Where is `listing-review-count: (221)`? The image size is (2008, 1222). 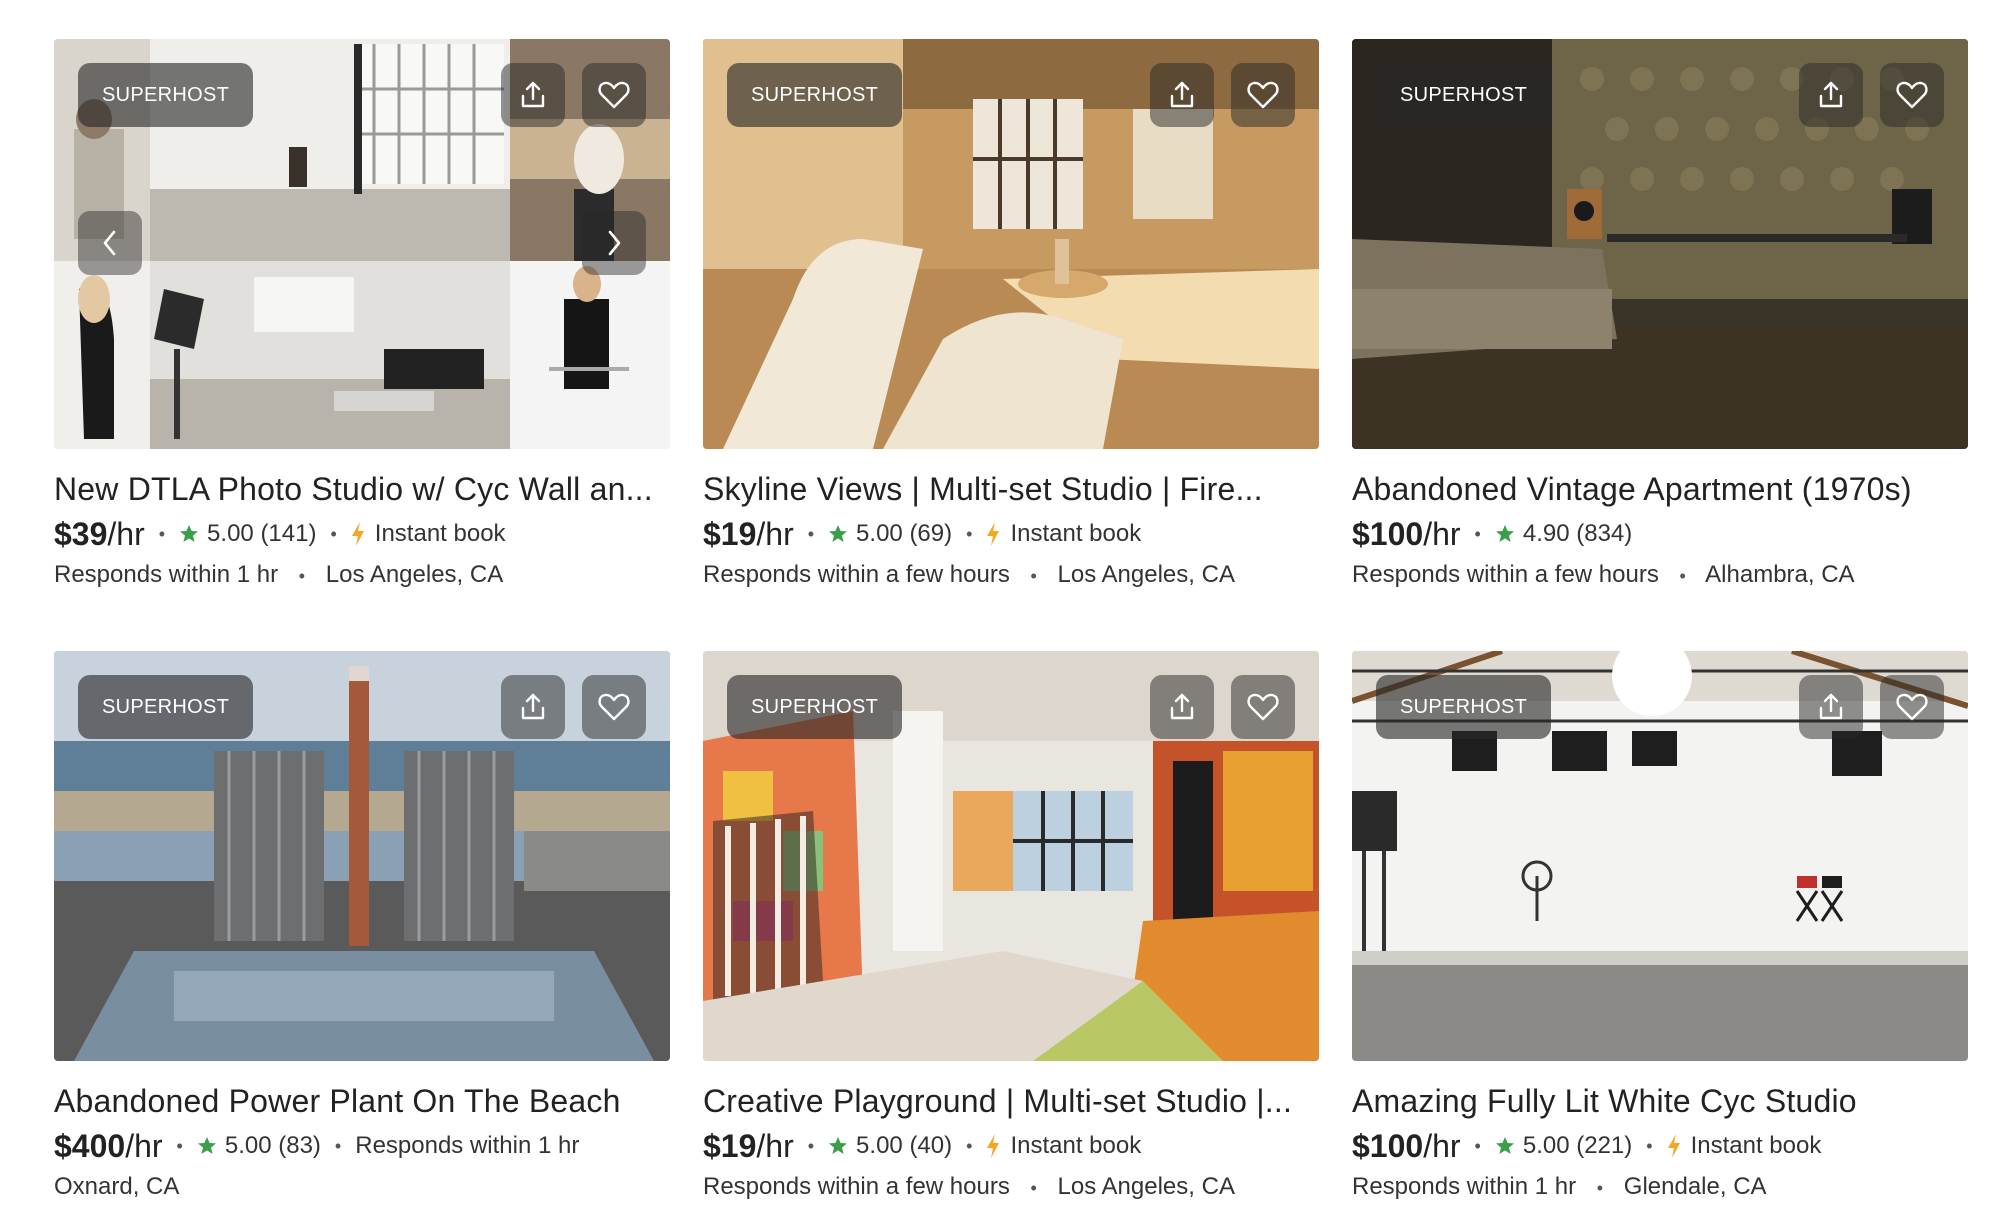 listing-review-count: (221) is located at coordinates (1604, 1145).